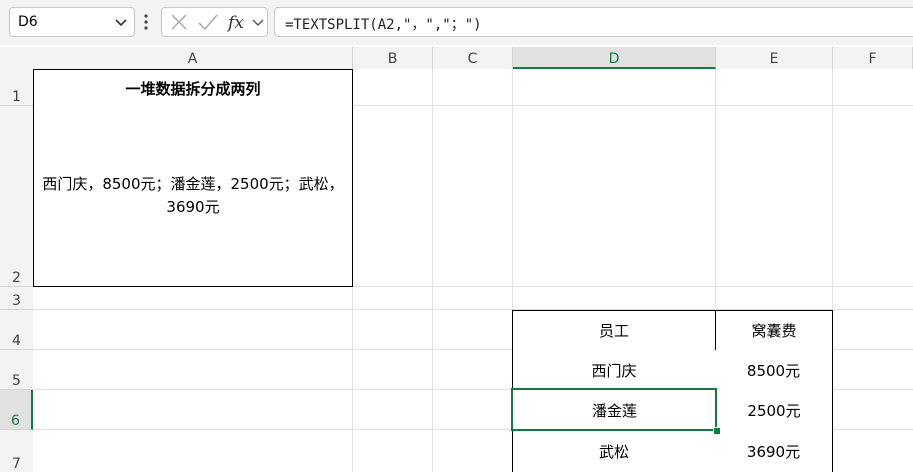 The height and width of the screenshot is (472, 913). What do you see at coordinates (873, 58) in the screenshot?
I see `column-header-f: F` at bounding box center [873, 58].